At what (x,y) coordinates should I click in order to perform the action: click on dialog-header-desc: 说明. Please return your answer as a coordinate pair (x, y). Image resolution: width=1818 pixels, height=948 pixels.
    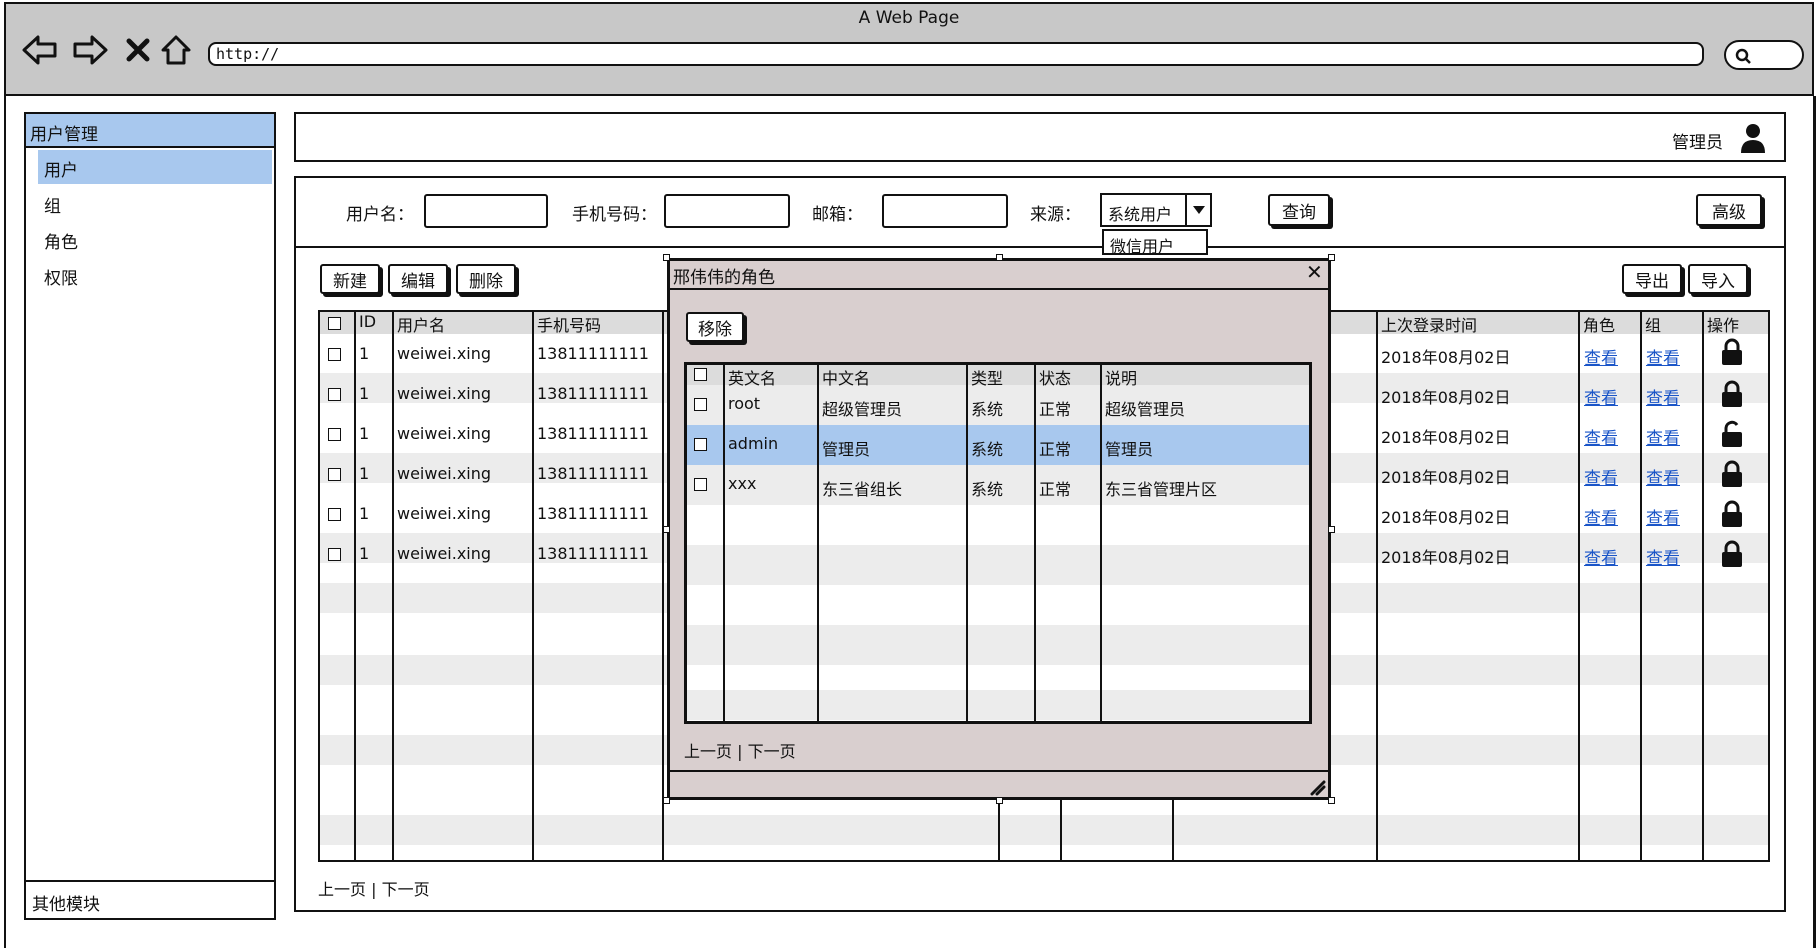
    Looking at the image, I should click on (1121, 378).